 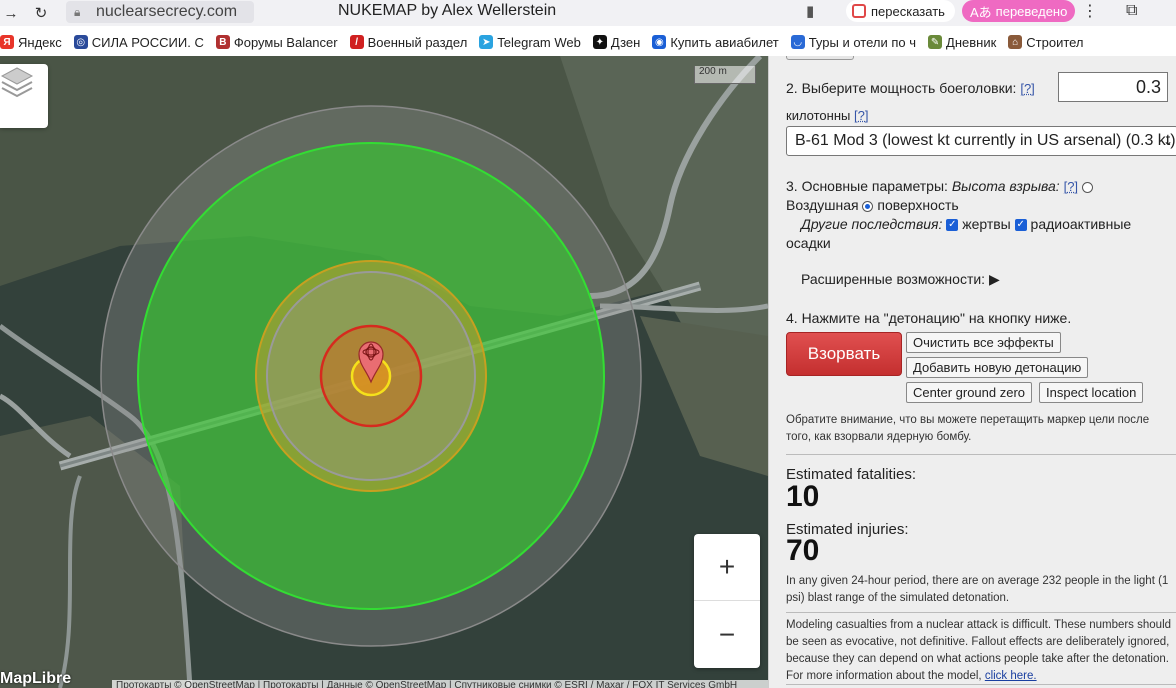 I want to click on bookmark-item: ⌂ Строител, so click(x=1046, y=42).